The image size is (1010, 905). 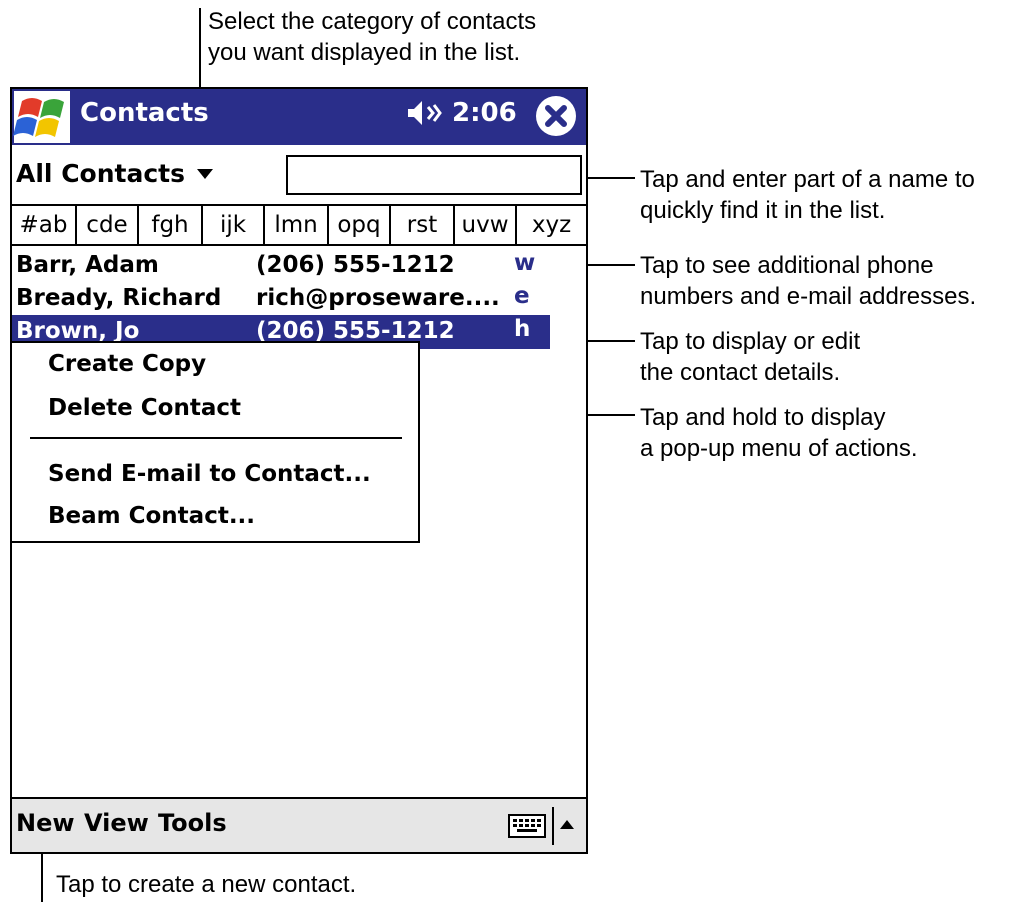 I want to click on callout-popup-line2: a pop-up menu of actions., so click(x=779, y=448).